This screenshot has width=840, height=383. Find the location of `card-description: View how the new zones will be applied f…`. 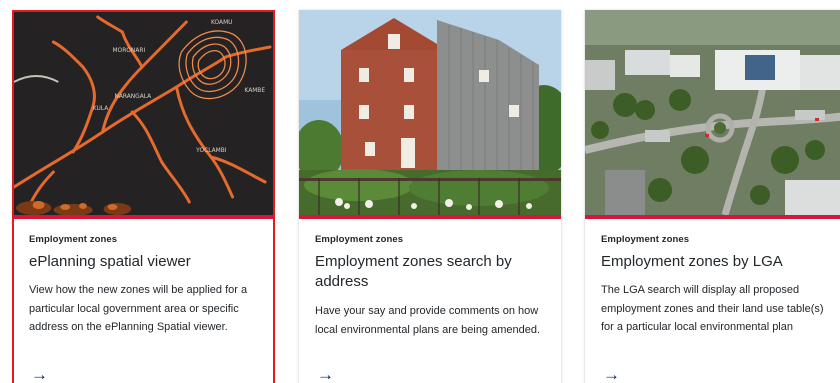

card-description: View how the new zones will be applied f… is located at coordinates (138, 308).